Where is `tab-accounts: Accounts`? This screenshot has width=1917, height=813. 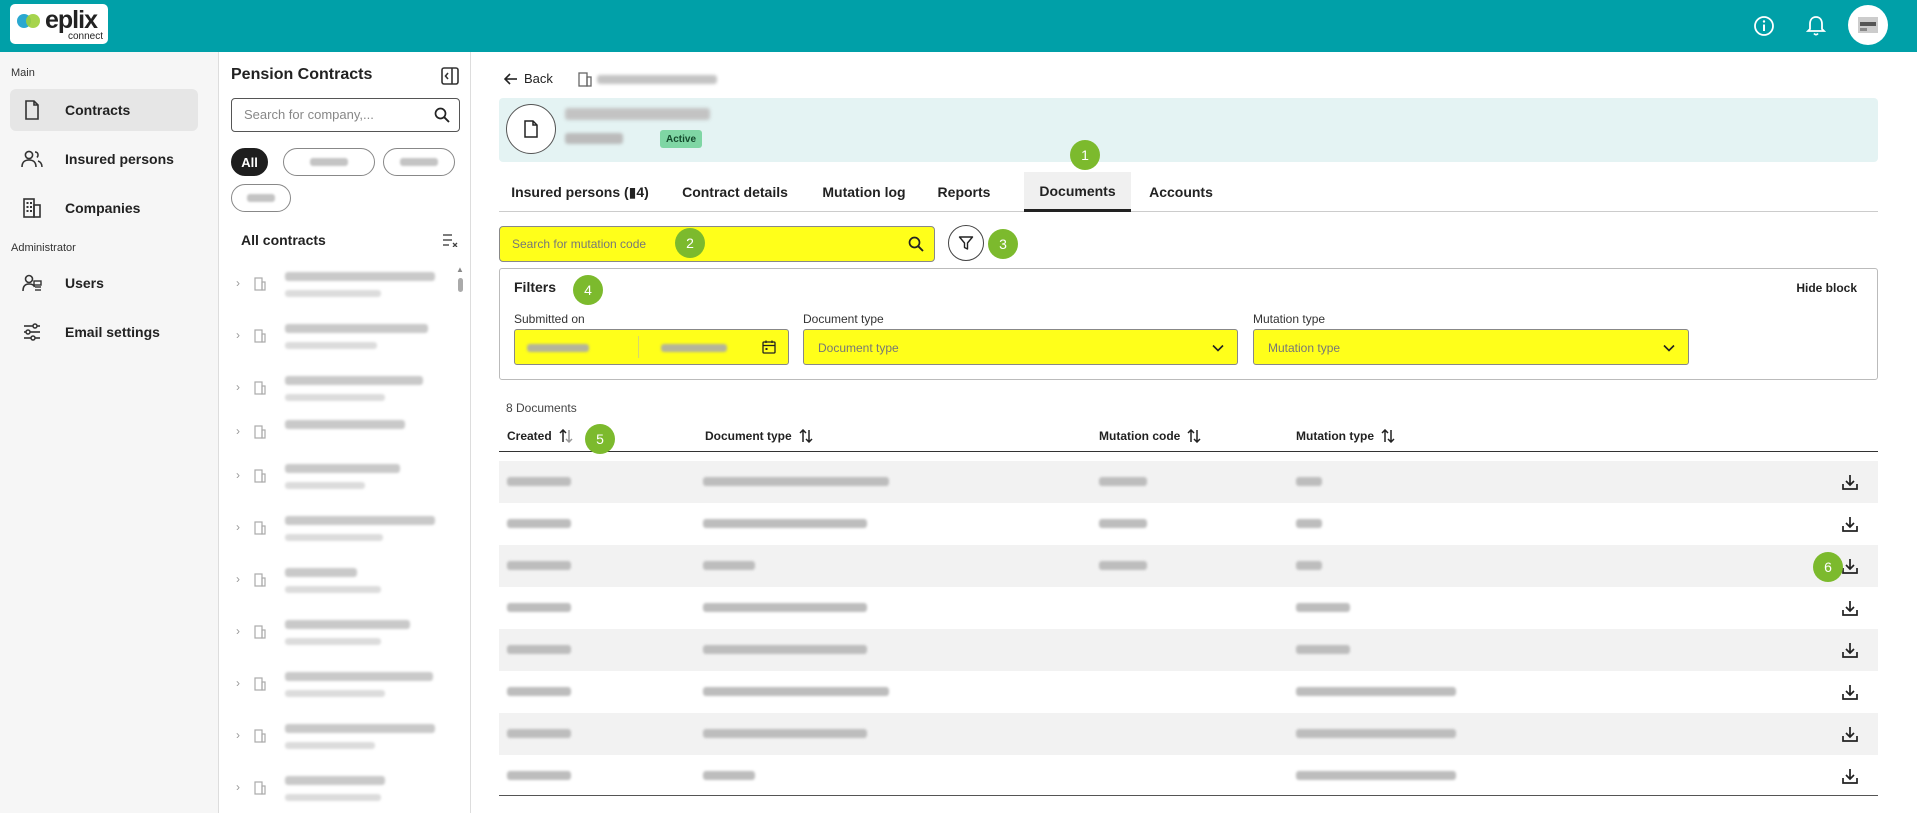
tab-accounts: Accounts is located at coordinates (1181, 192).